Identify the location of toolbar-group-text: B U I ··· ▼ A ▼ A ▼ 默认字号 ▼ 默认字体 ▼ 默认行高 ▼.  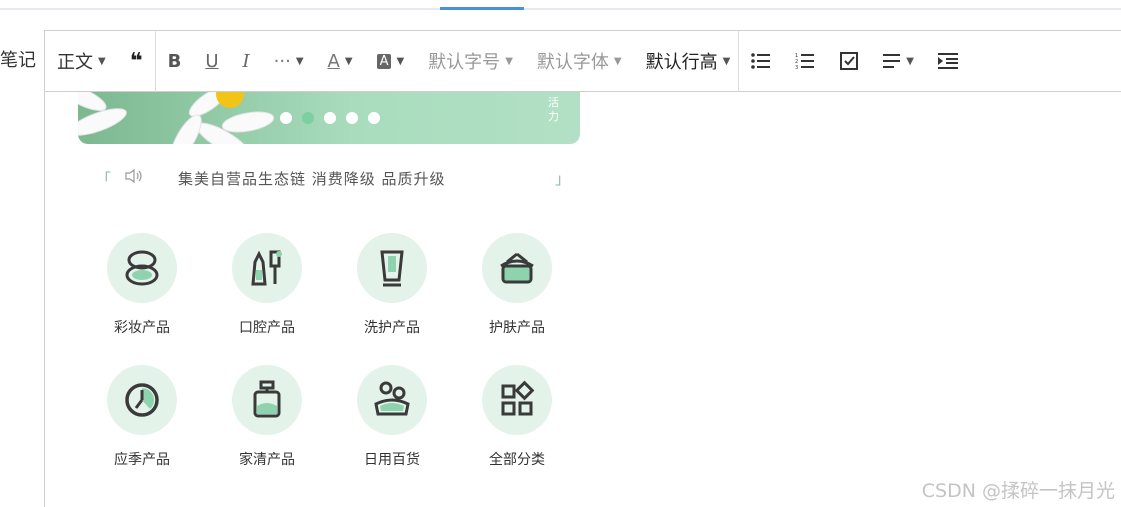
(447, 61).